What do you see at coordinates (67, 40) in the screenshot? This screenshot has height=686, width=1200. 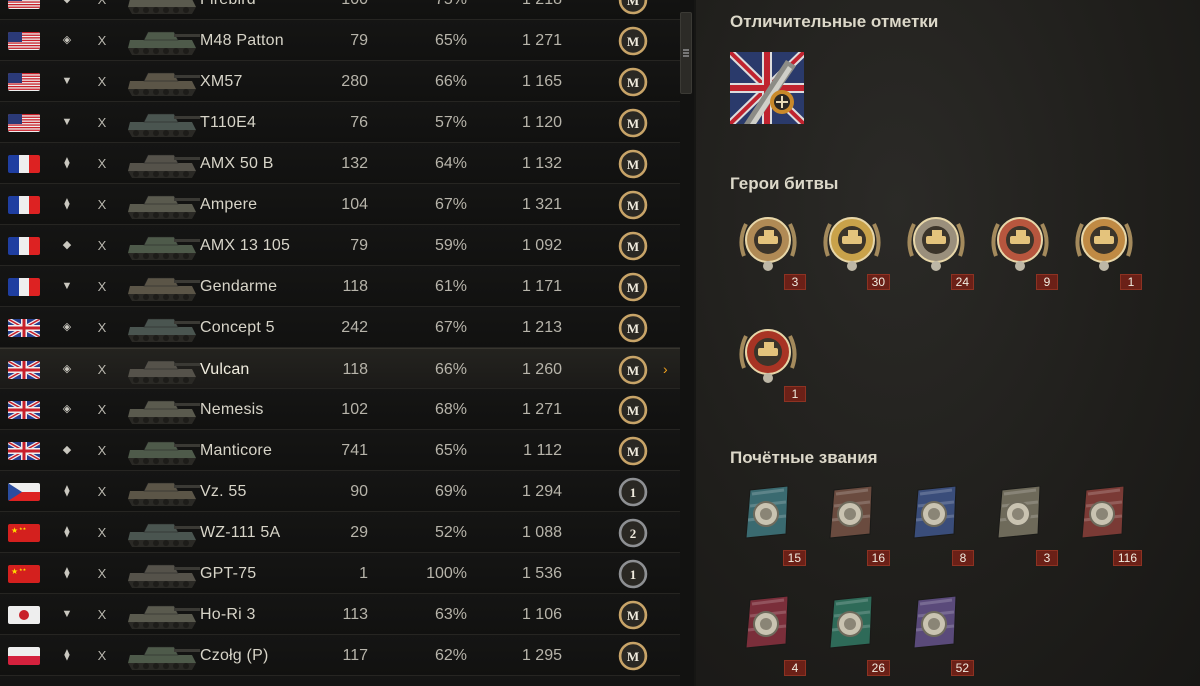 I see `vehicle-class-icon: ◈` at bounding box center [67, 40].